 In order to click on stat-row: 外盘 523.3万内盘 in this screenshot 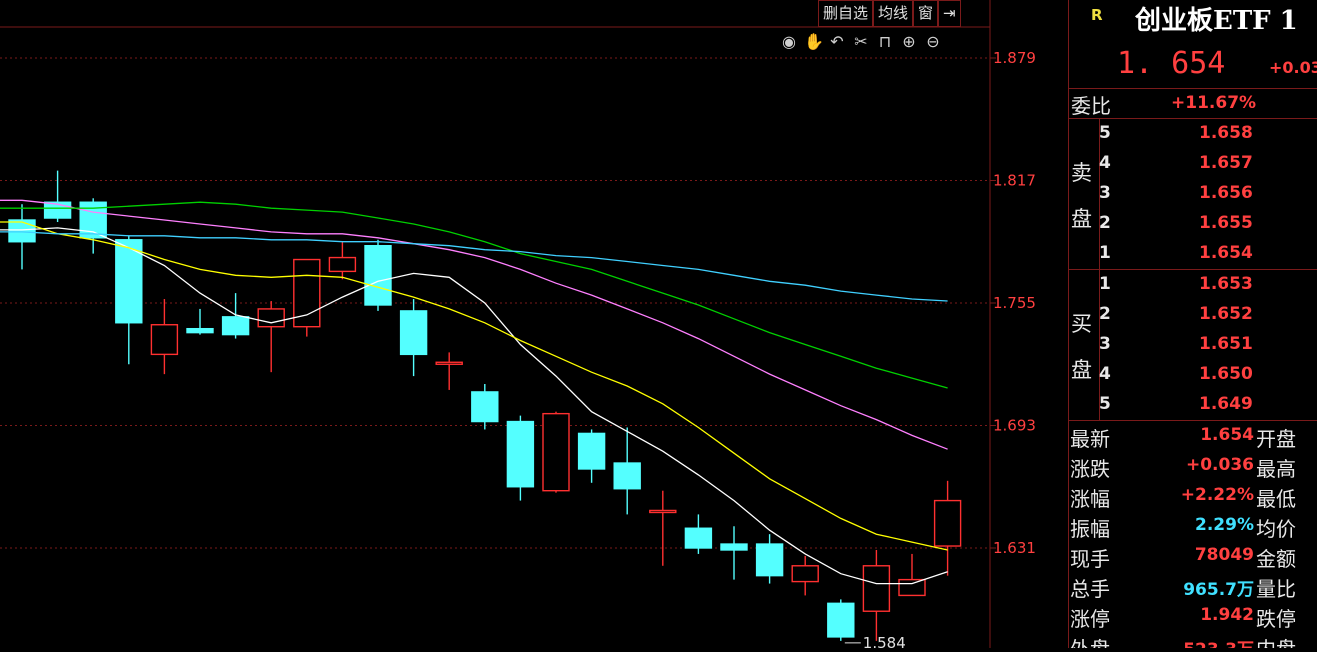, I will do `click(1193, 639)`.